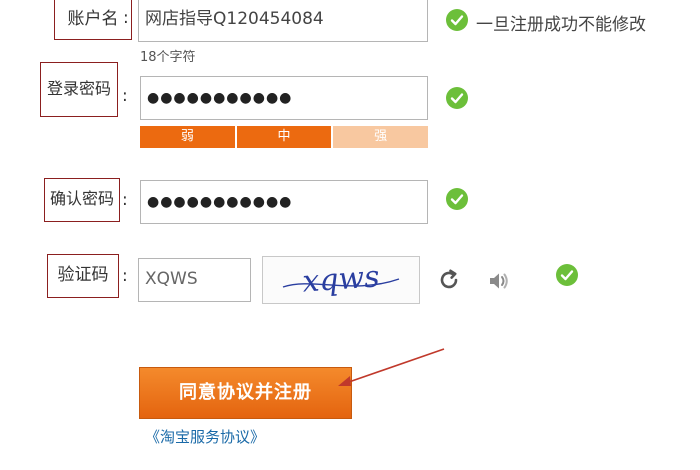  I want to click on strength-medium: 中, so click(285, 137).